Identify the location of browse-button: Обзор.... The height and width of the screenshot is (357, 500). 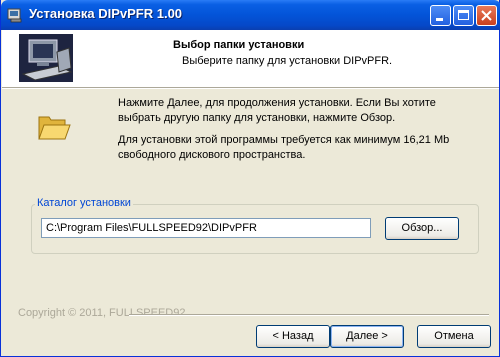
(422, 228).